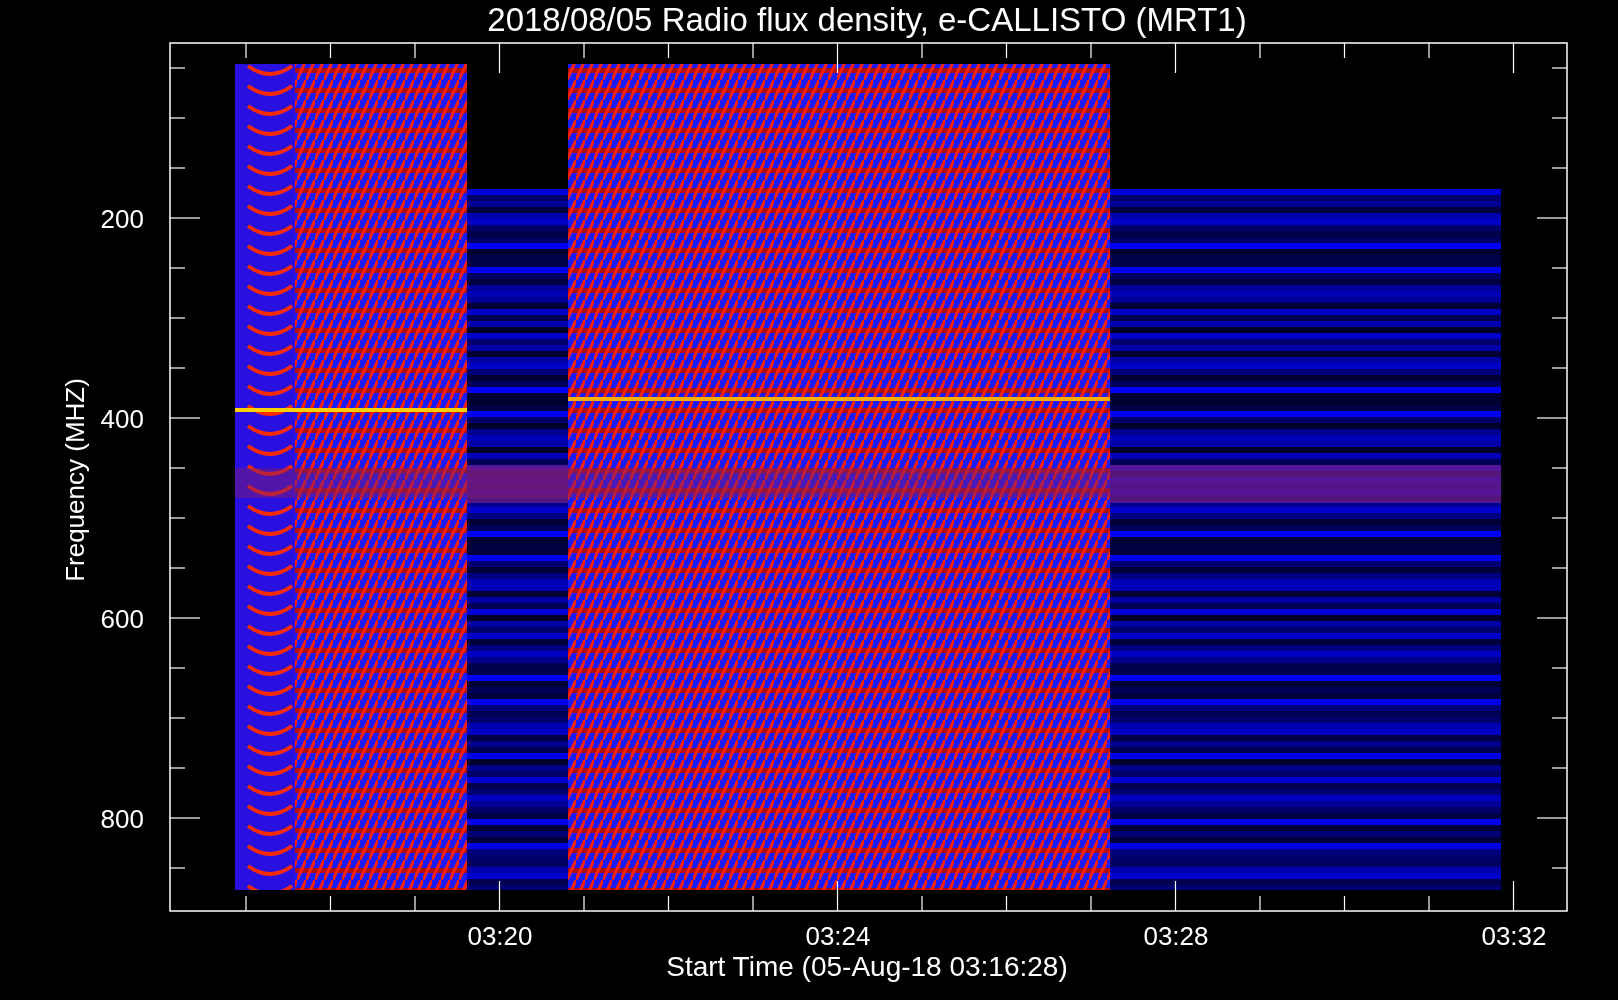 Image resolution: width=1618 pixels, height=1000 pixels. I want to click on y-axis-title: Frequency (MHZ), so click(75, 480).